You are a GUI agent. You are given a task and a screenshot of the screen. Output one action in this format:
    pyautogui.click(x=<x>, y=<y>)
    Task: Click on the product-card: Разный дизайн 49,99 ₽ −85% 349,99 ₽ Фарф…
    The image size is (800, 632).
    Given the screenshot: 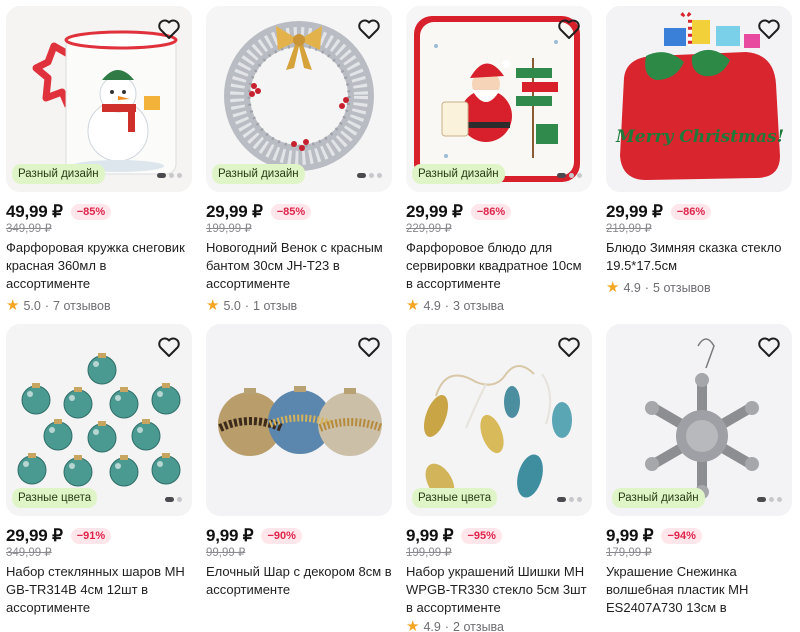 What is the action you would take?
    pyautogui.click(x=100, y=159)
    